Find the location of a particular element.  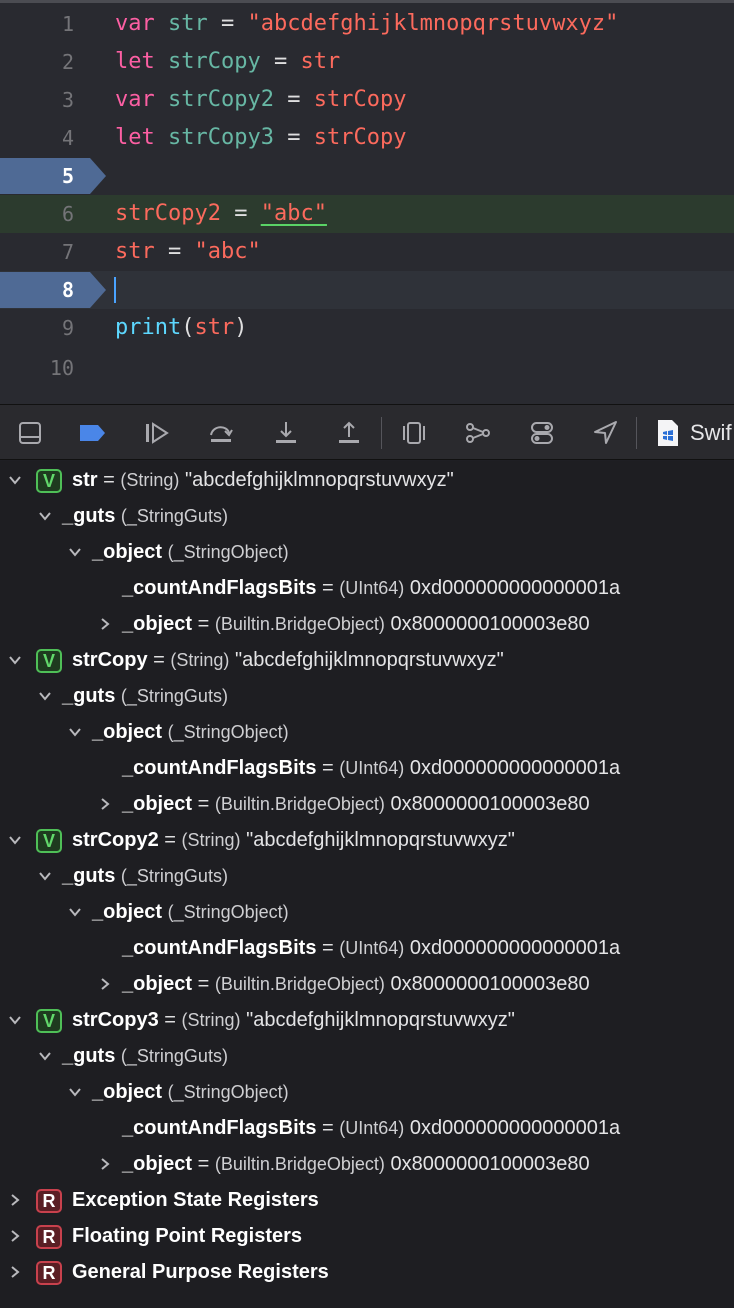

line-number: 9 is located at coordinates (46, 328).